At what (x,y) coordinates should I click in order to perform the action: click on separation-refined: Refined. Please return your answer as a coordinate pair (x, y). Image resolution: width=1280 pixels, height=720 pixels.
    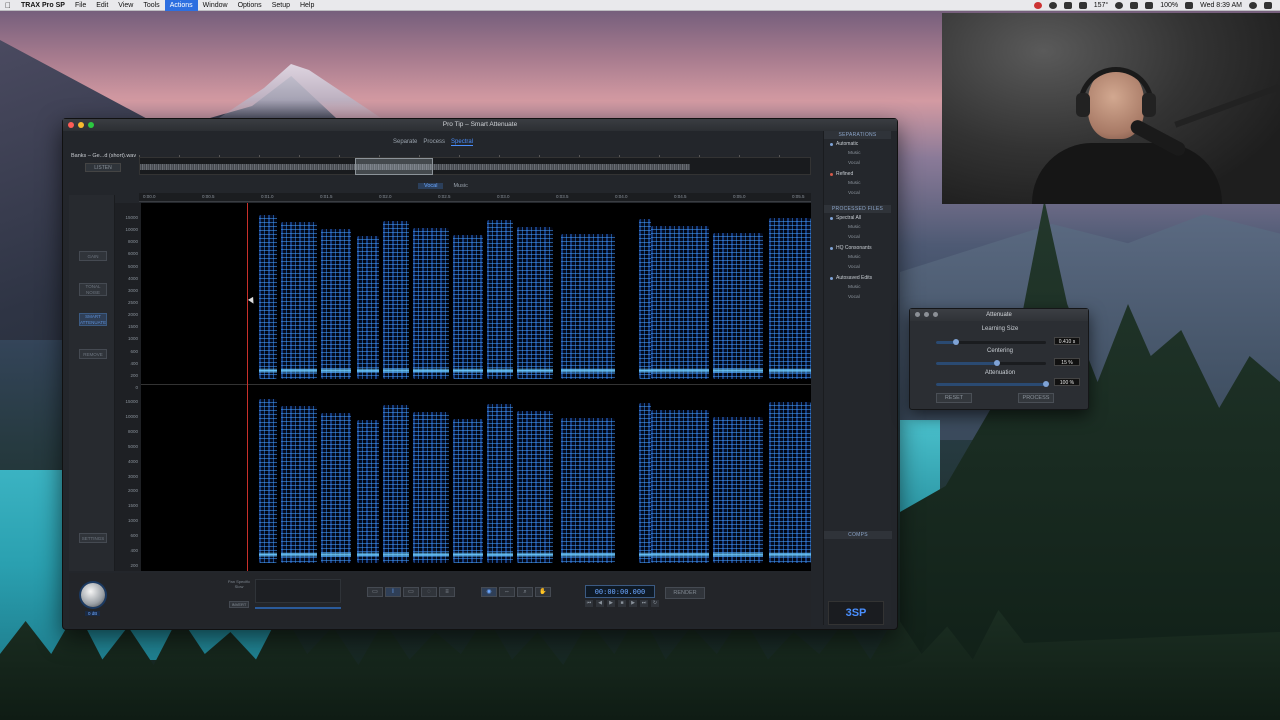
    Looking at the image, I should click on (857, 174).